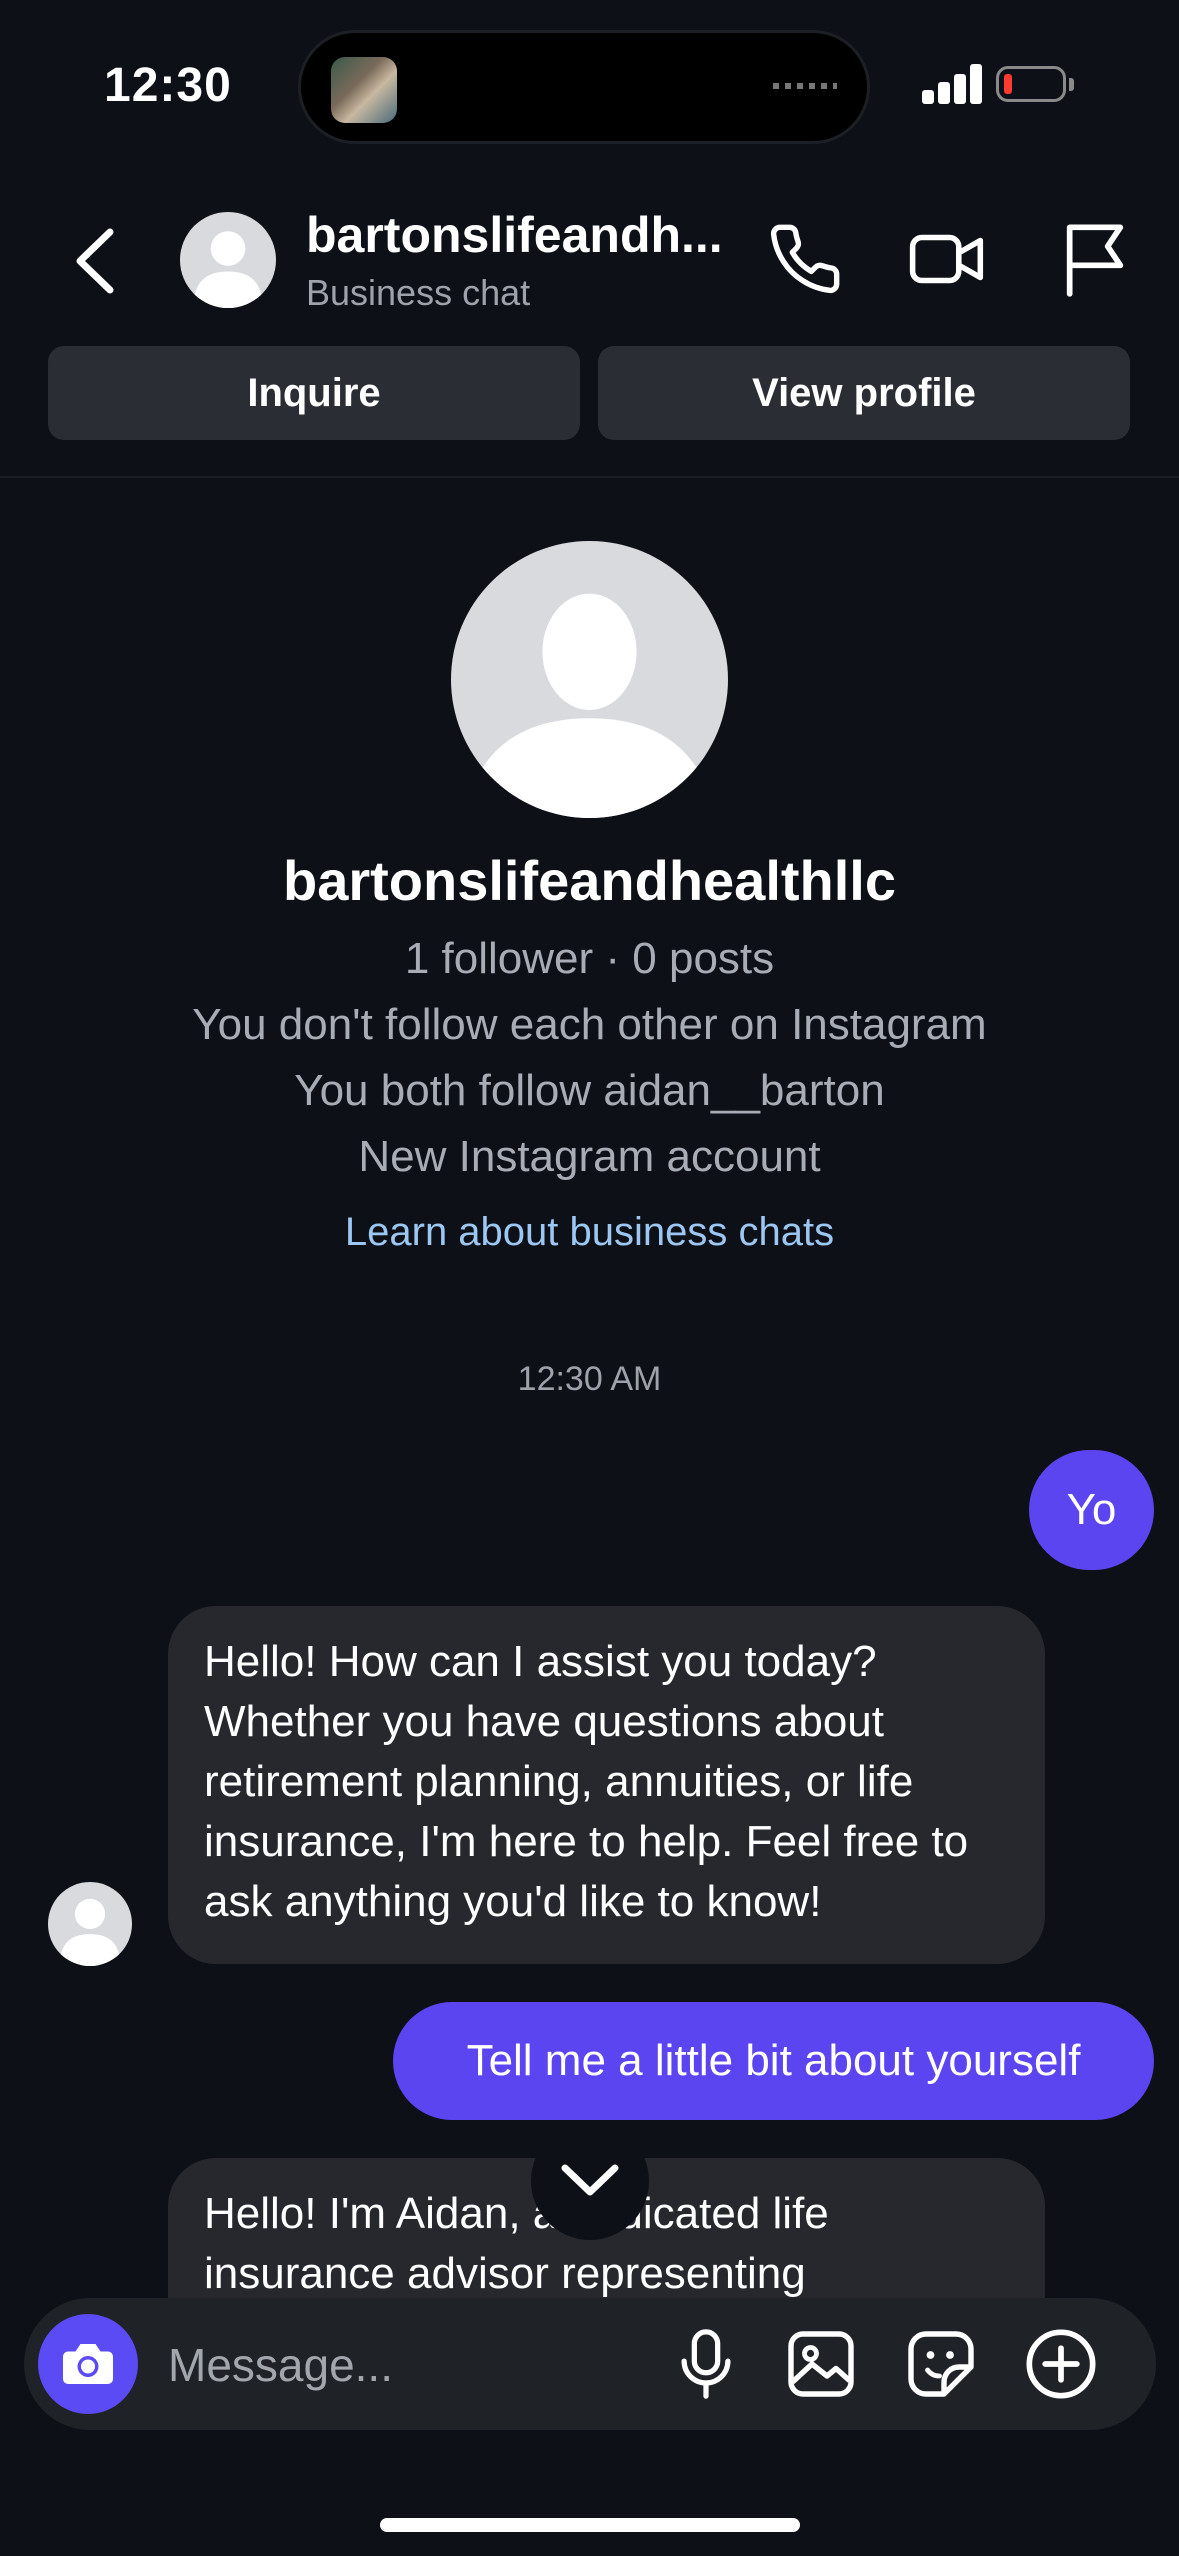 The height and width of the screenshot is (2556, 1179). I want to click on message-outgoing: Yo, so click(1091, 1510).